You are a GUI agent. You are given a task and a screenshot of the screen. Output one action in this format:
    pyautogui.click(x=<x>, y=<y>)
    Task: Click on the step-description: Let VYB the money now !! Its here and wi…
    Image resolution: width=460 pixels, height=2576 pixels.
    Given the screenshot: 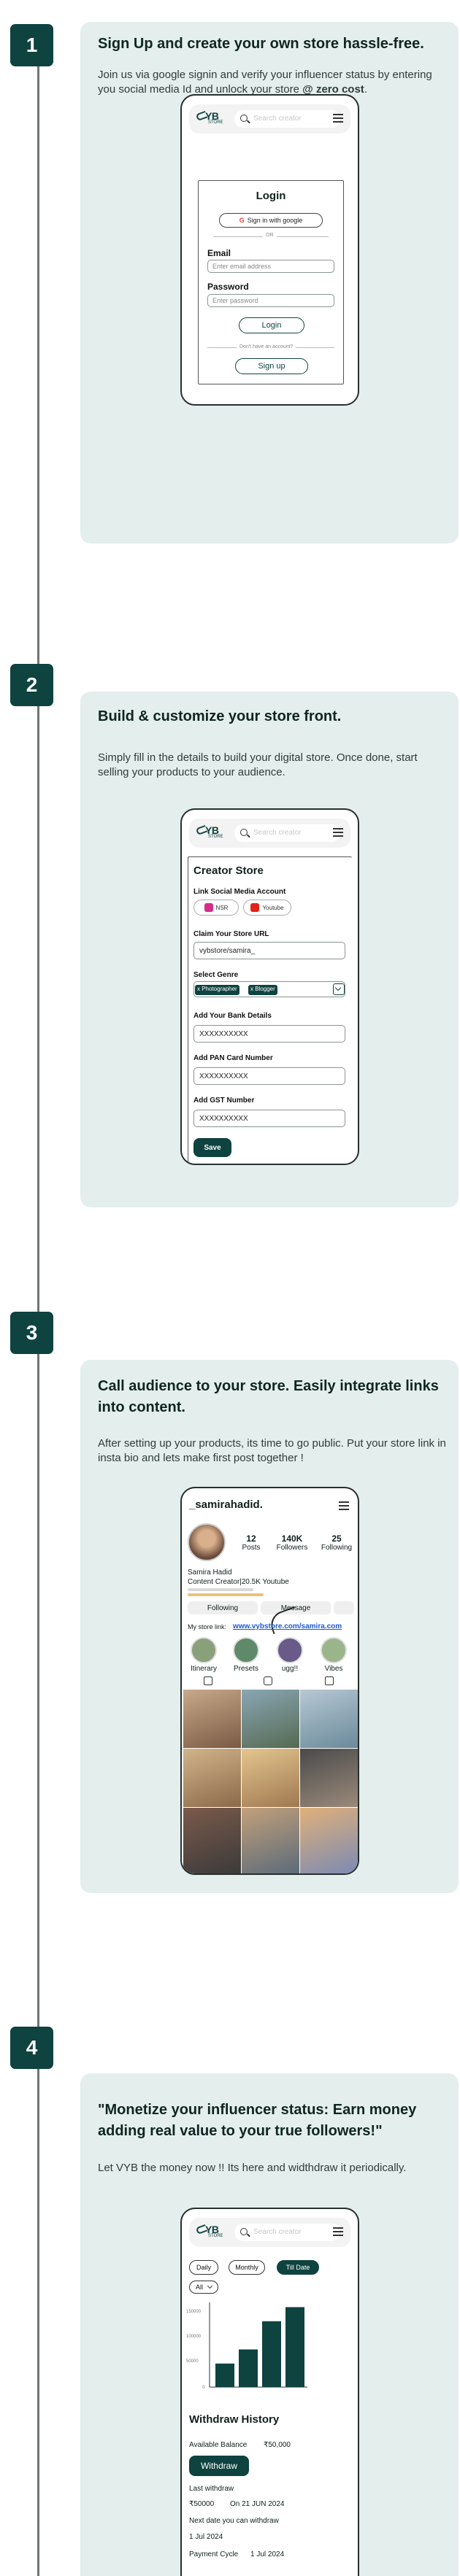 What is the action you would take?
    pyautogui.click(x=252, y=2168)
    